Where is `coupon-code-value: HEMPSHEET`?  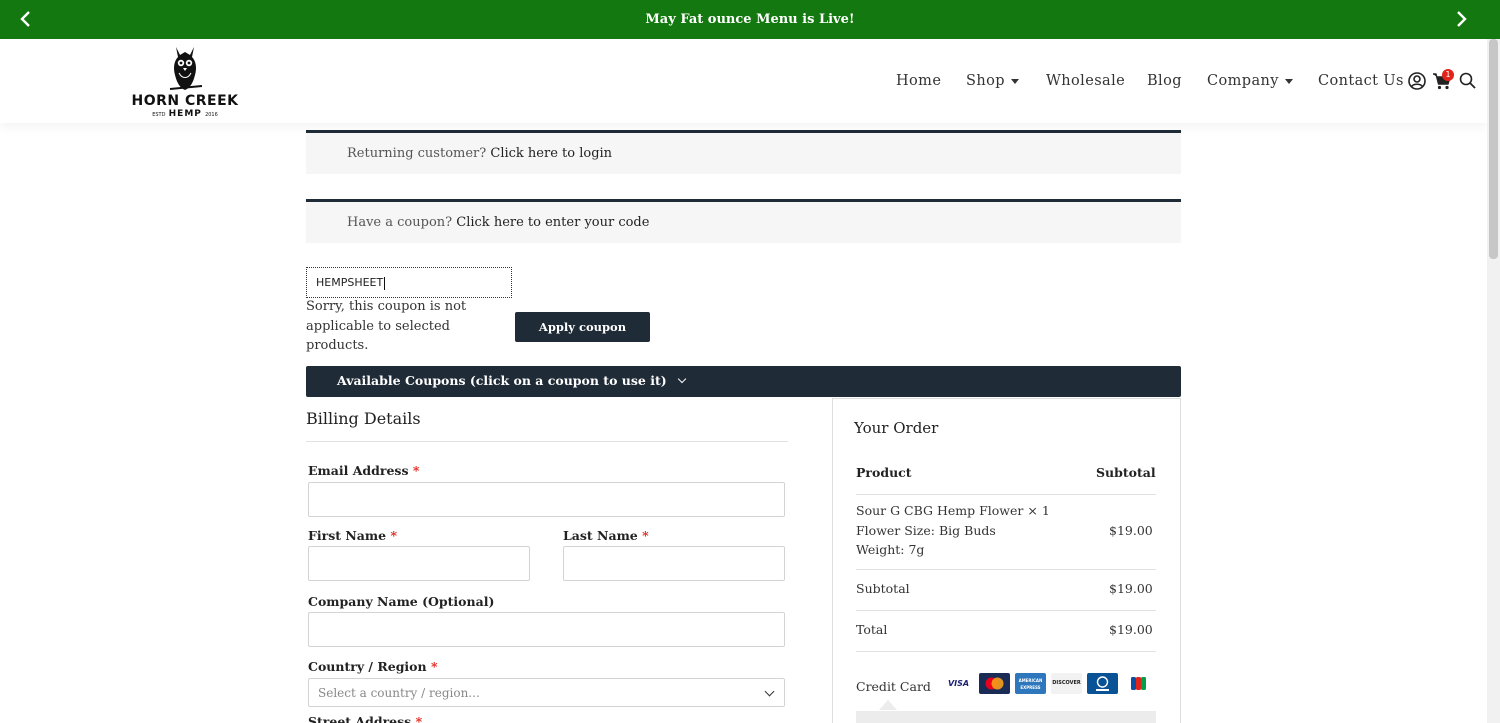 coupon-code-value: HEMPSHEET is located at coordinates (350, 282).